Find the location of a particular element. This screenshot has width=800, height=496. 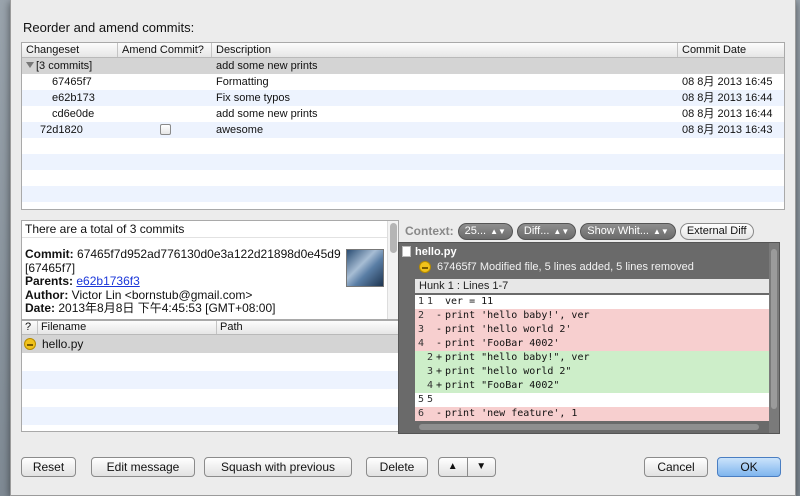

column-header-path: Path is located at coordinates (307, 327).